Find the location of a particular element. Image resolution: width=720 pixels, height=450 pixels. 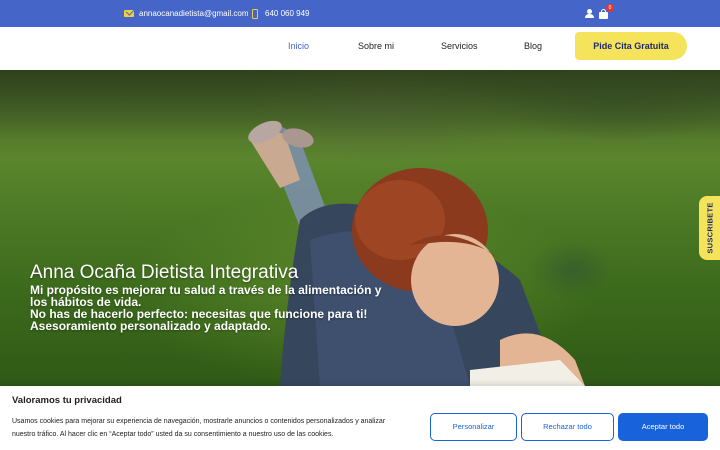

user-icon is located at coordinates (589, 14).